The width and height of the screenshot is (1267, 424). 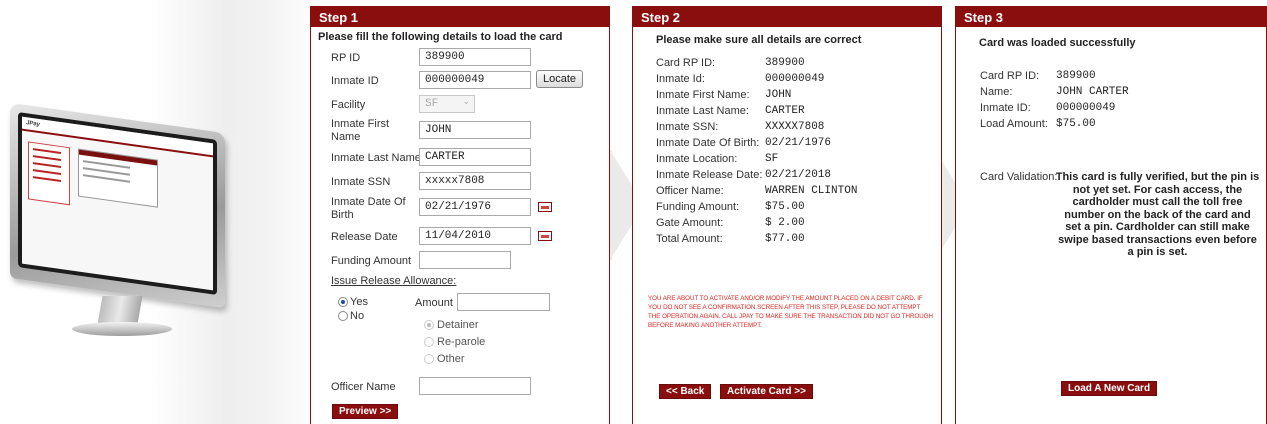 What do you see at coordinates (1005, 108) in the screenshot?
I see `detail-label: Inmate ID:` at bounding box center [1005, 108].